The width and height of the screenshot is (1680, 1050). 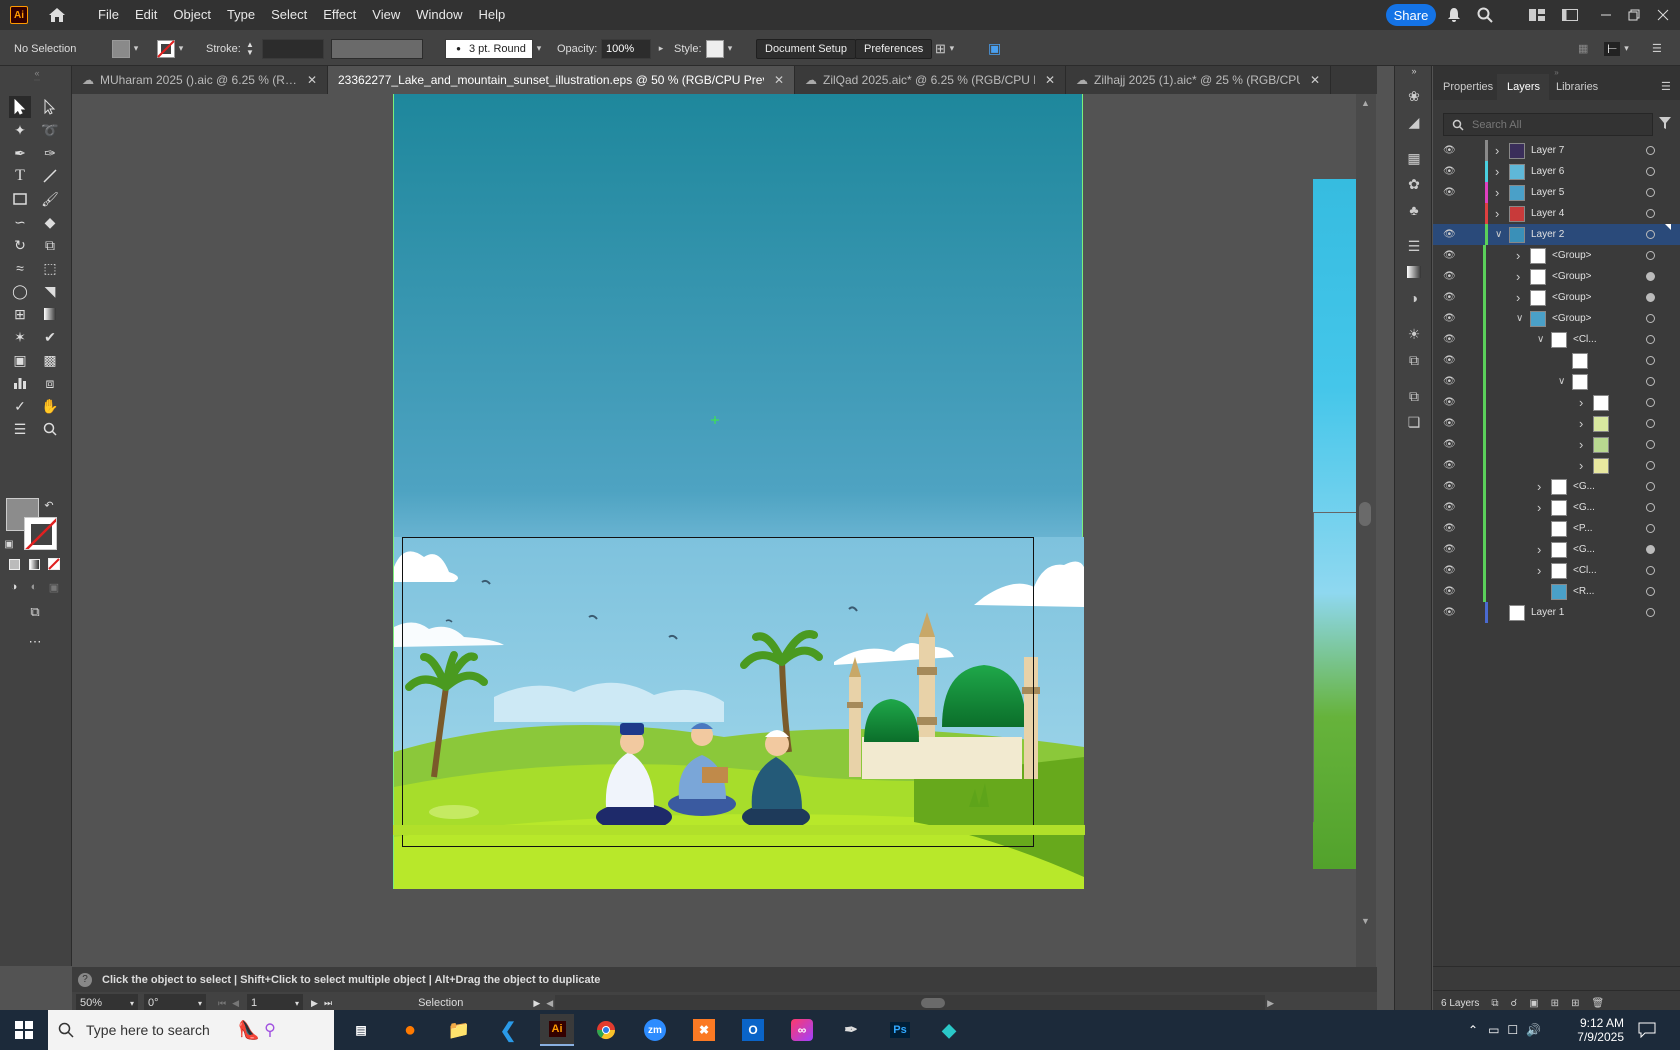 What do you see at coordinates (508, 1030) in the screenshot?
I see `vscode-icon: ❮` at bounding box center [508, 1030].